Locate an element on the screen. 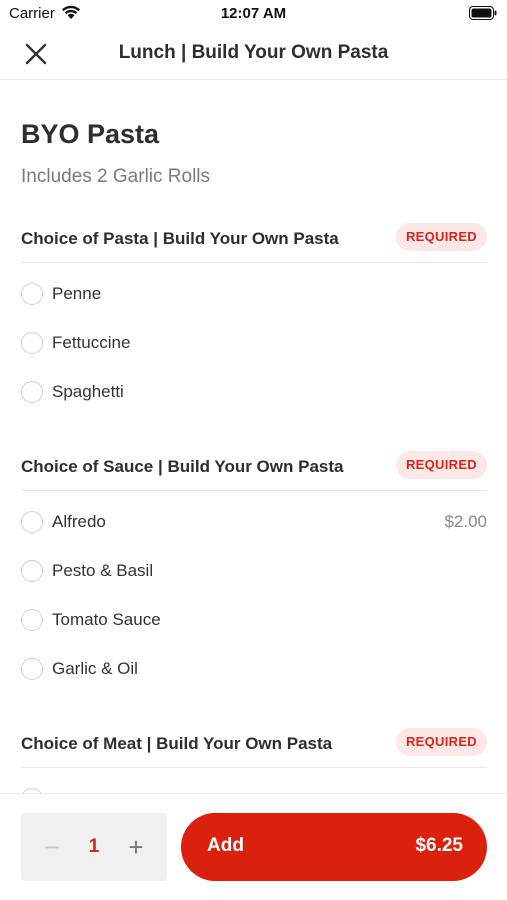 The width and height of the screenshot is (507, 900). option-alfredo: Alfredo $2.00 is located at coordinates (254, 523).